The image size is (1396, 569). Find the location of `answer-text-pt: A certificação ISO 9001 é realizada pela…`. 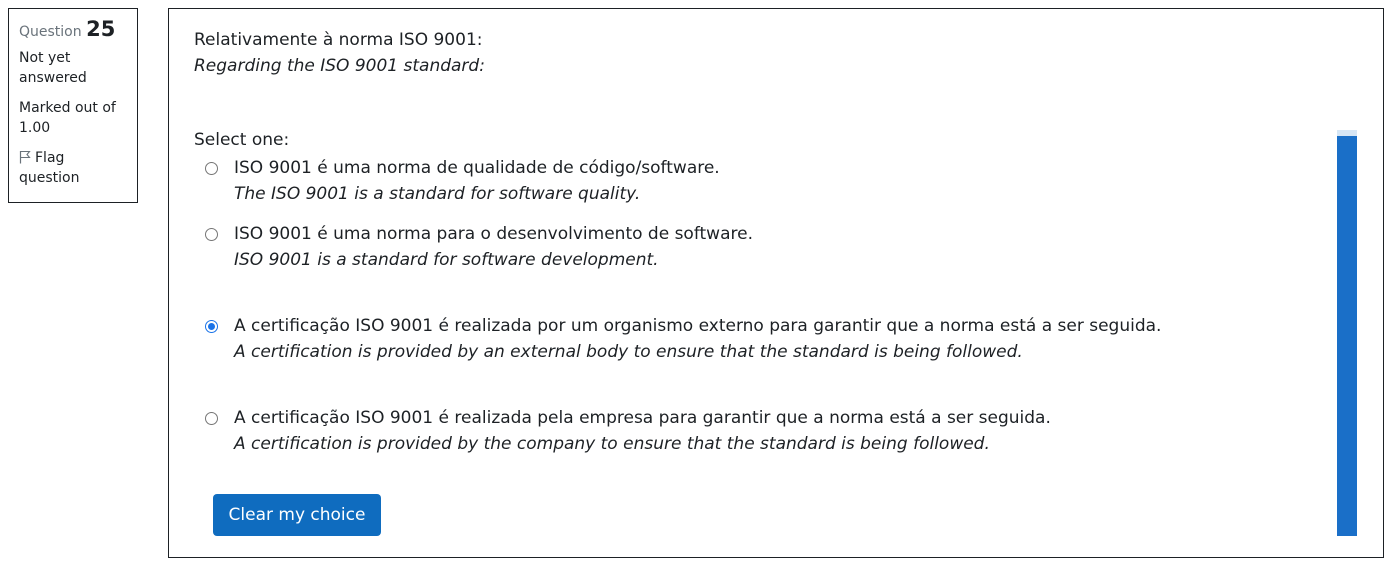

answer-text-pt: A certificação ISO 9001 é realizada pela… is located at coordinates (642, 418).